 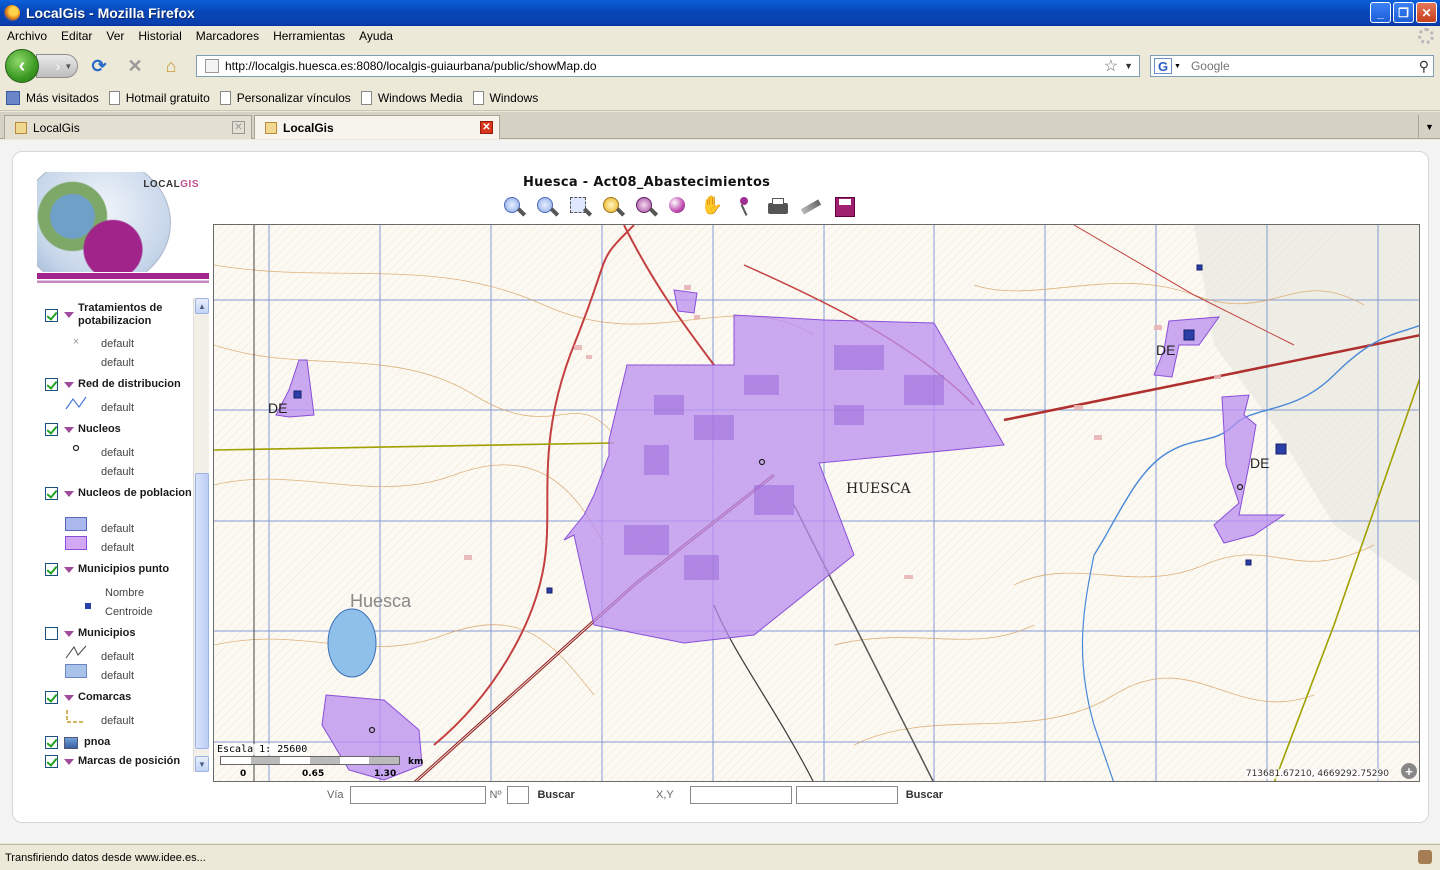 I want to click on tab-localgis-2: LocalGis ✕, so click(x=377, y=127).